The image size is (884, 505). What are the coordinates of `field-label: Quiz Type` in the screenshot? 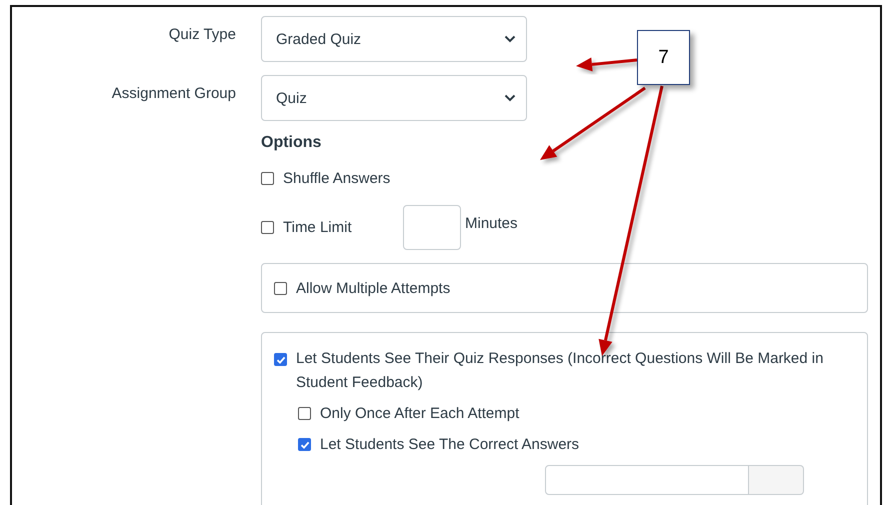 It's located at (202, 34).